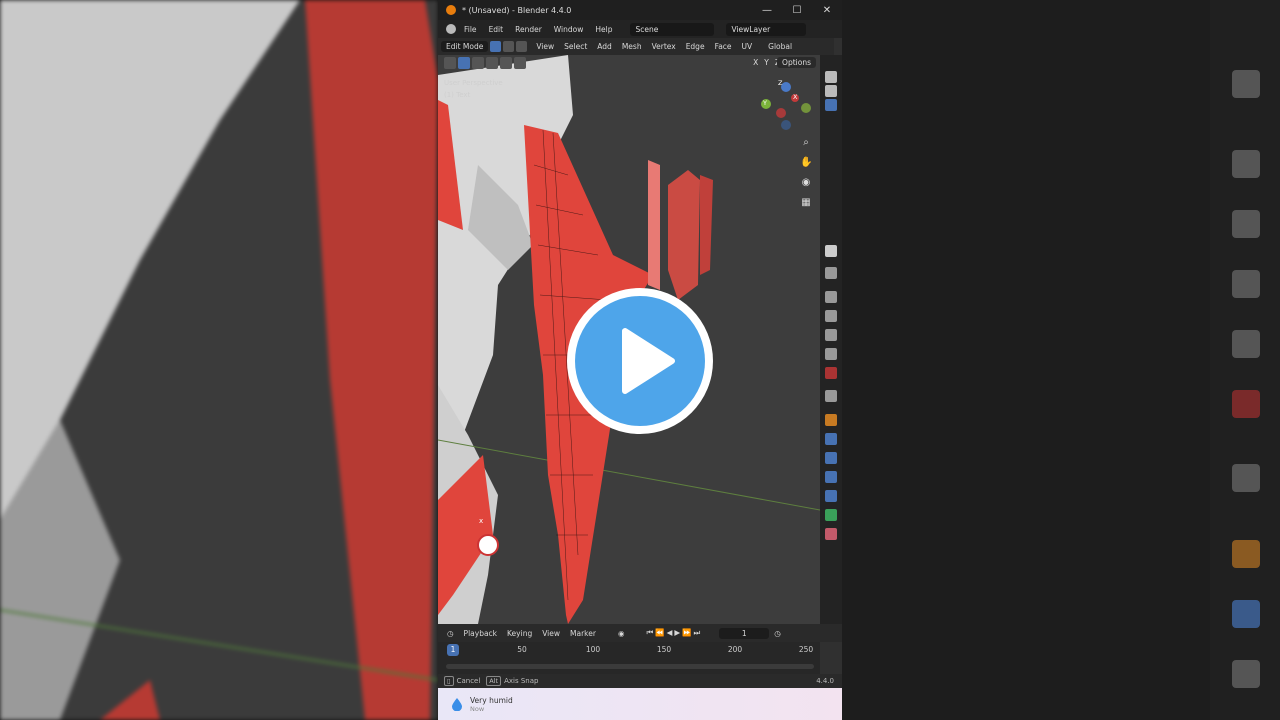  Describe the element at coordinates (831, 439) in the screenshot. I see `modifier-properties-icon` at that location.